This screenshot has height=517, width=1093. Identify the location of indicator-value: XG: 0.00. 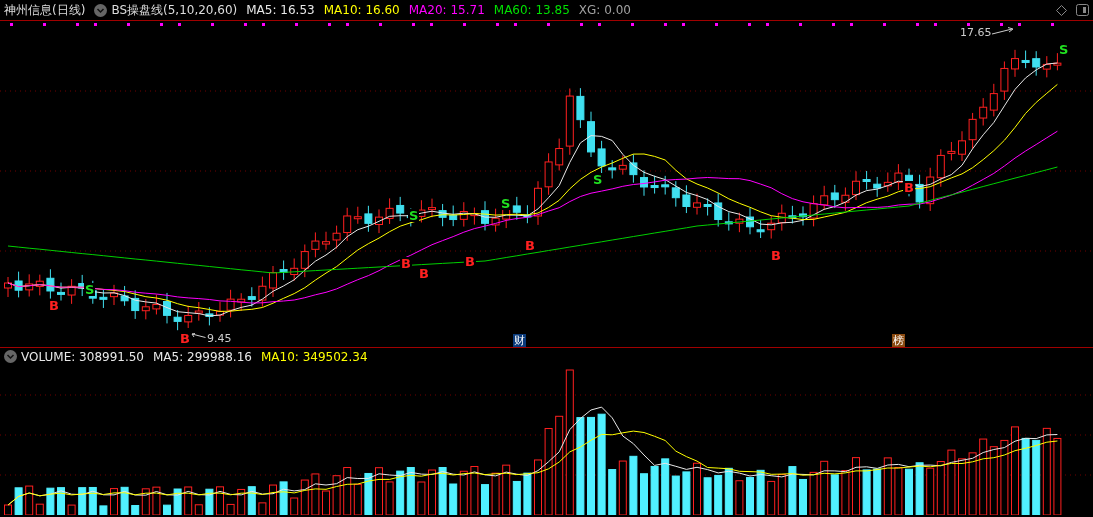
(604, 10).